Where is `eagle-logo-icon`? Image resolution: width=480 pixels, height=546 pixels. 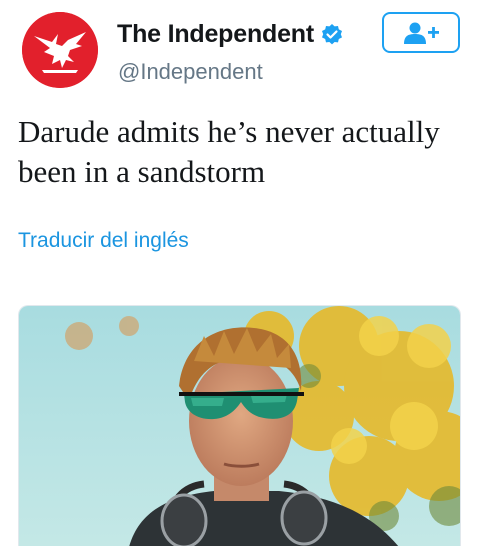
eagle-logo-icon is located at coordinates (60, 50).